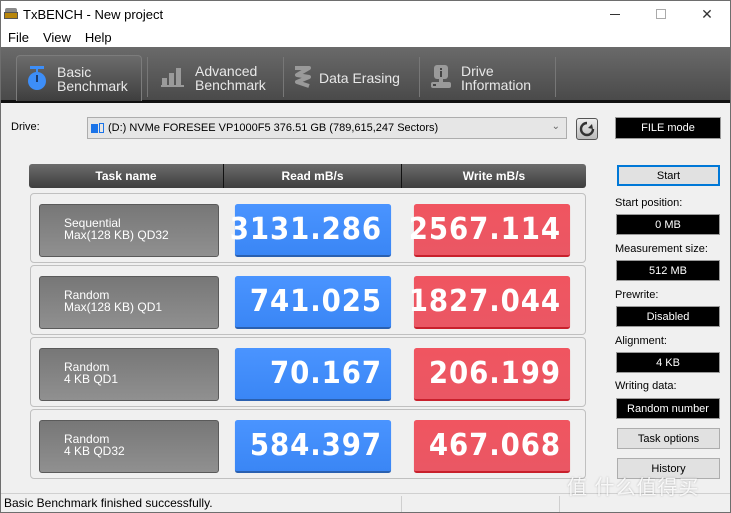 This screenshot has height=513, width=731. What do you see at coordinates (668, 175) in the screenshot?
I see `start-button: Start` at bounding box center [668, 175].